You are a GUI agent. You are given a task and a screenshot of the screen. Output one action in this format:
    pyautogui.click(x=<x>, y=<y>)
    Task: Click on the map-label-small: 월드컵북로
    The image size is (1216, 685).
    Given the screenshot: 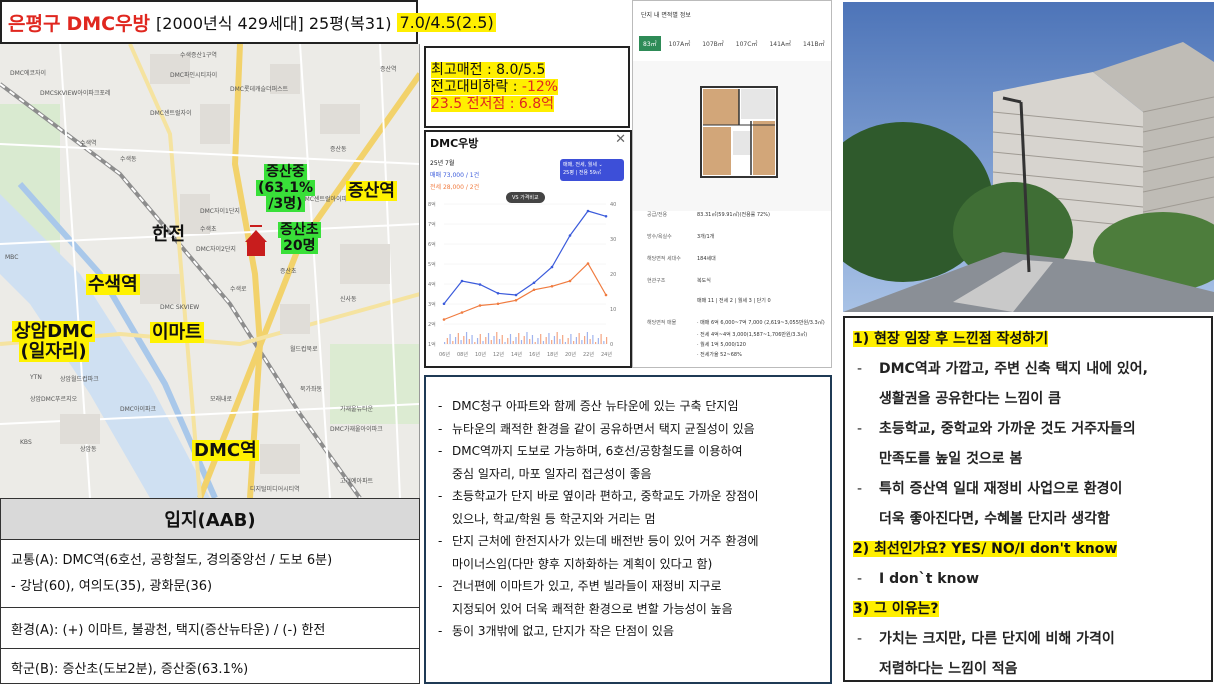 What is the action you would take?
    pyautogui.click(x=304, y=349)
    